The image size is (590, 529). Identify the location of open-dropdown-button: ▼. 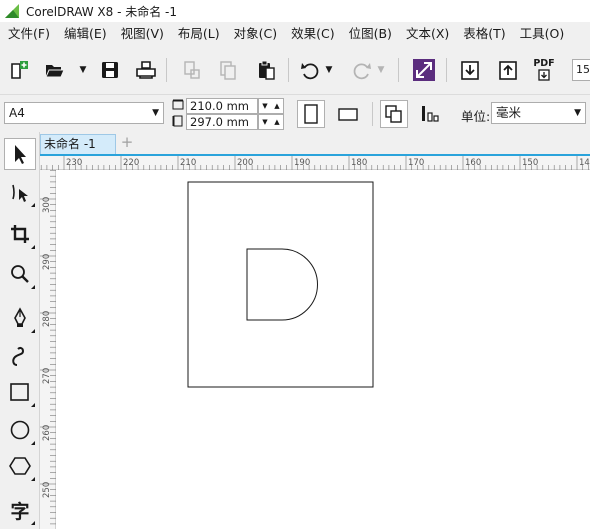
(83, 70).